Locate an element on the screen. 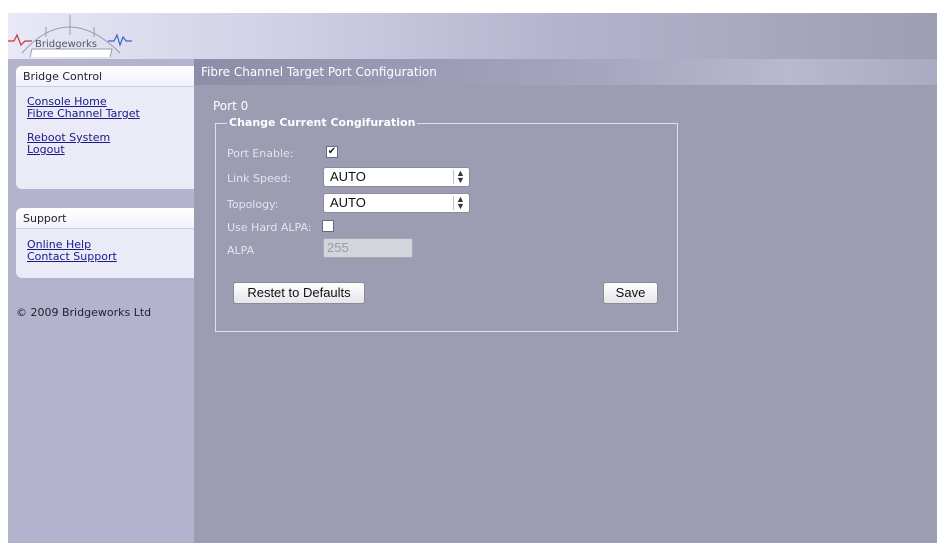 Image resolution: width=937 pixels, height=543 pixels. bridge-control-title: Bridge Control is located at coordinates (105, 76).